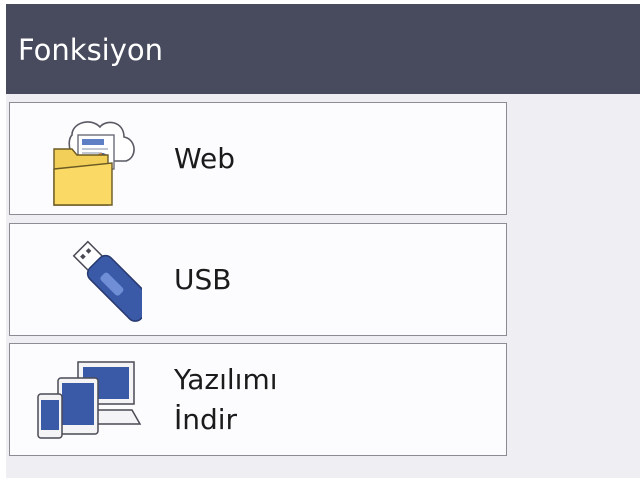  Describe the element at coordinates (203, 279) in the screenshot. I see `usb-button-label: USB` at that location.